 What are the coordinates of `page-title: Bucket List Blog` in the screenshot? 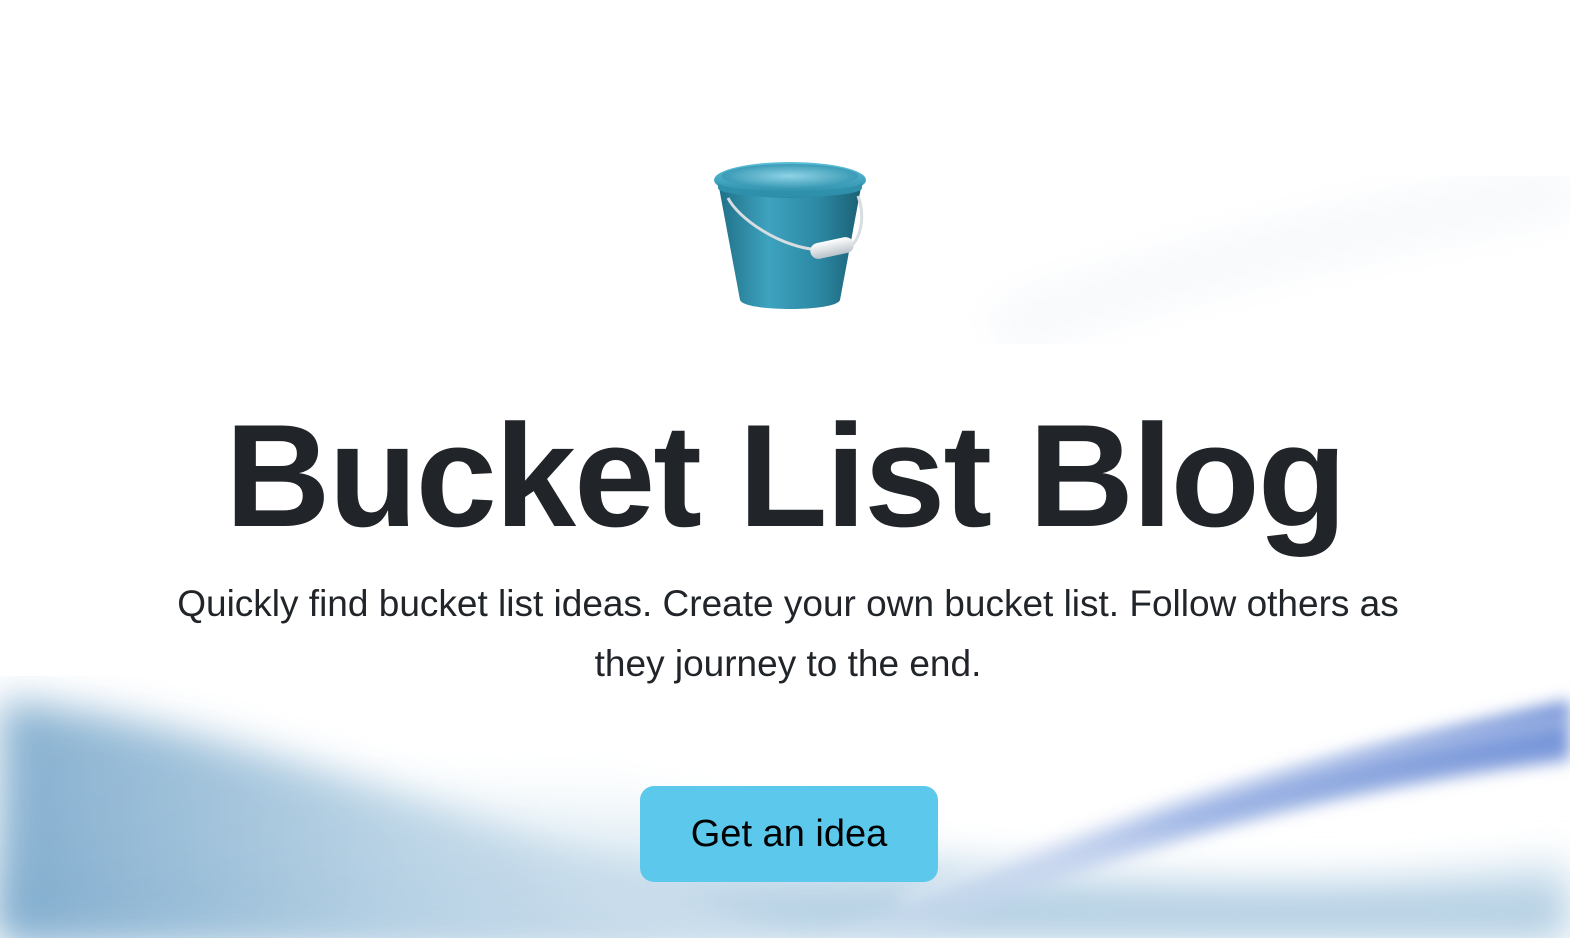 It's located at (786, 475).